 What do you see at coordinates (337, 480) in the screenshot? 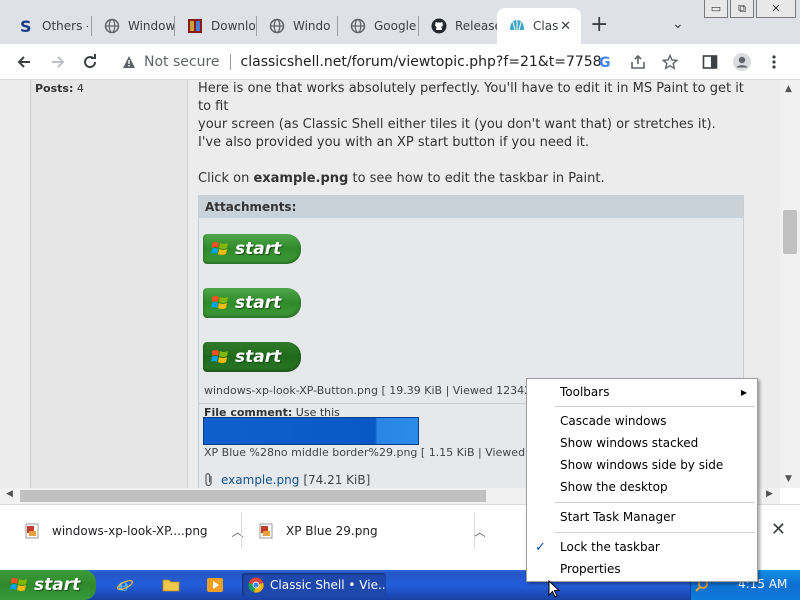
I see `example-size: [74.21 KiB]` at bounding box center [337, 480].